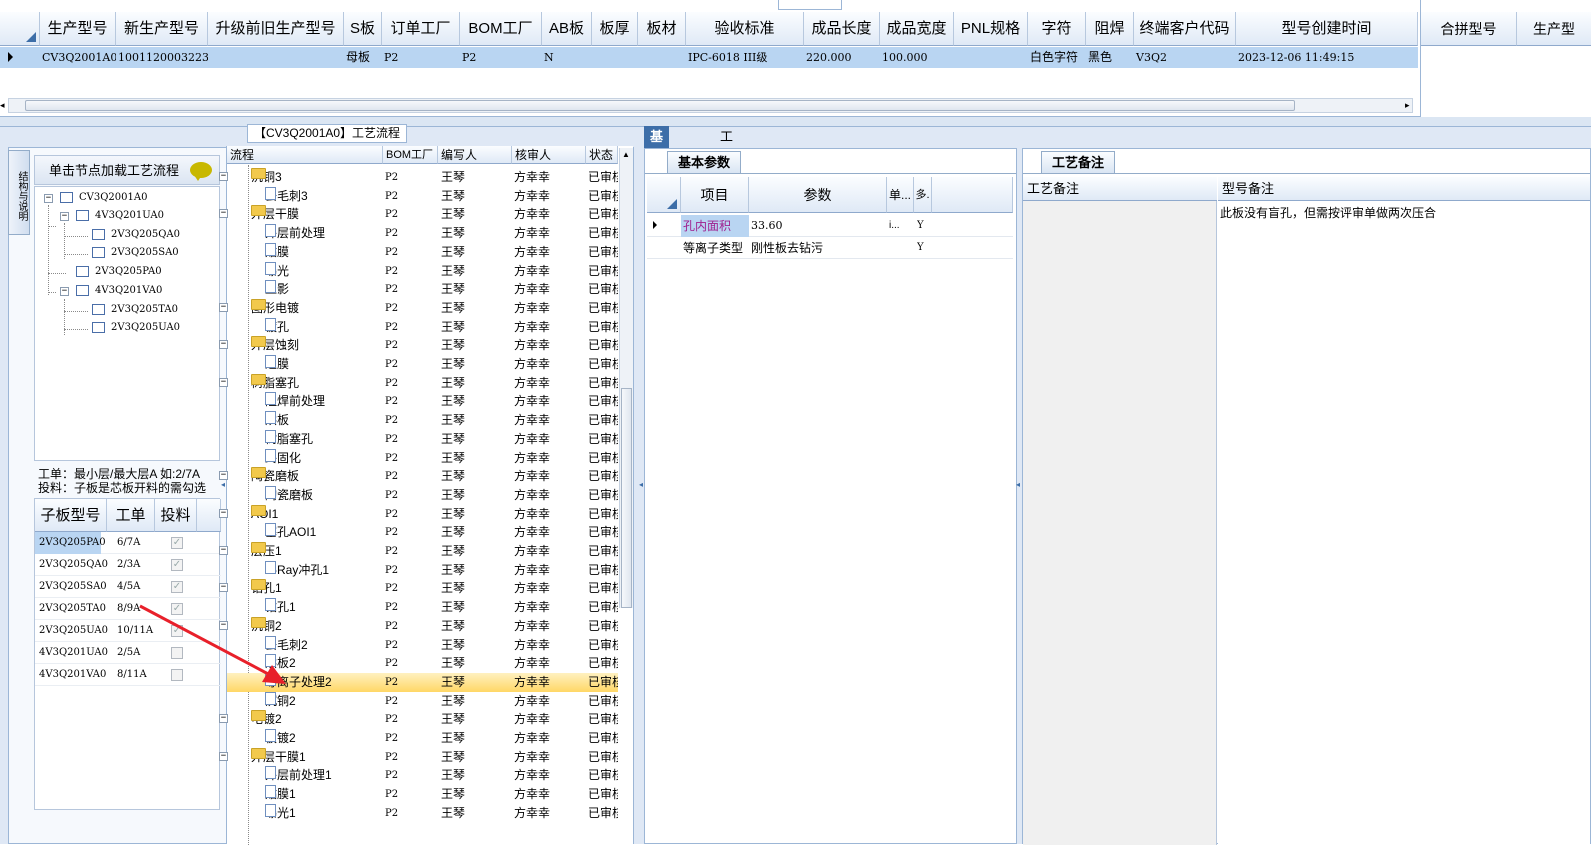 Image resolution: width=1591 pixels, height=845 pixels. Describe the element at coordinates (418, 177) in the screenshot. I see `flow-row: −沉铜3P2王琴方幸幸已审核` at that location.